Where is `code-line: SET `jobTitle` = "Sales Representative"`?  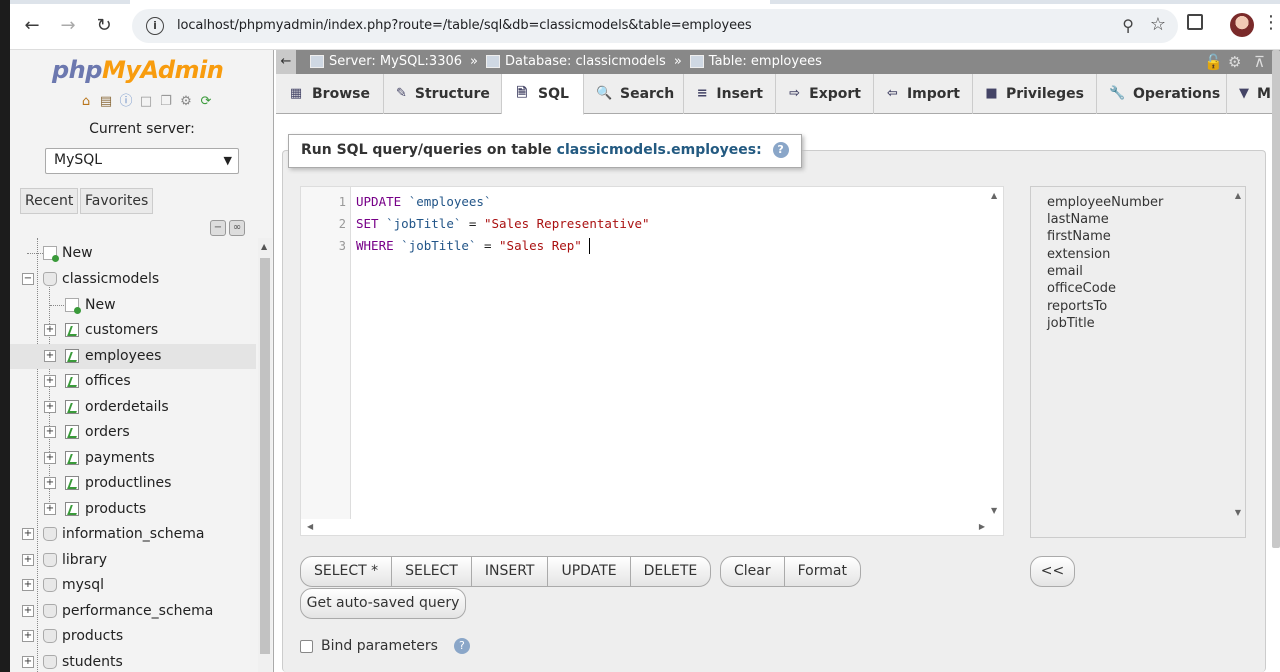 code-line: SET `jobTitle` = "Sales Representative" is located at coordinates (503, 223).